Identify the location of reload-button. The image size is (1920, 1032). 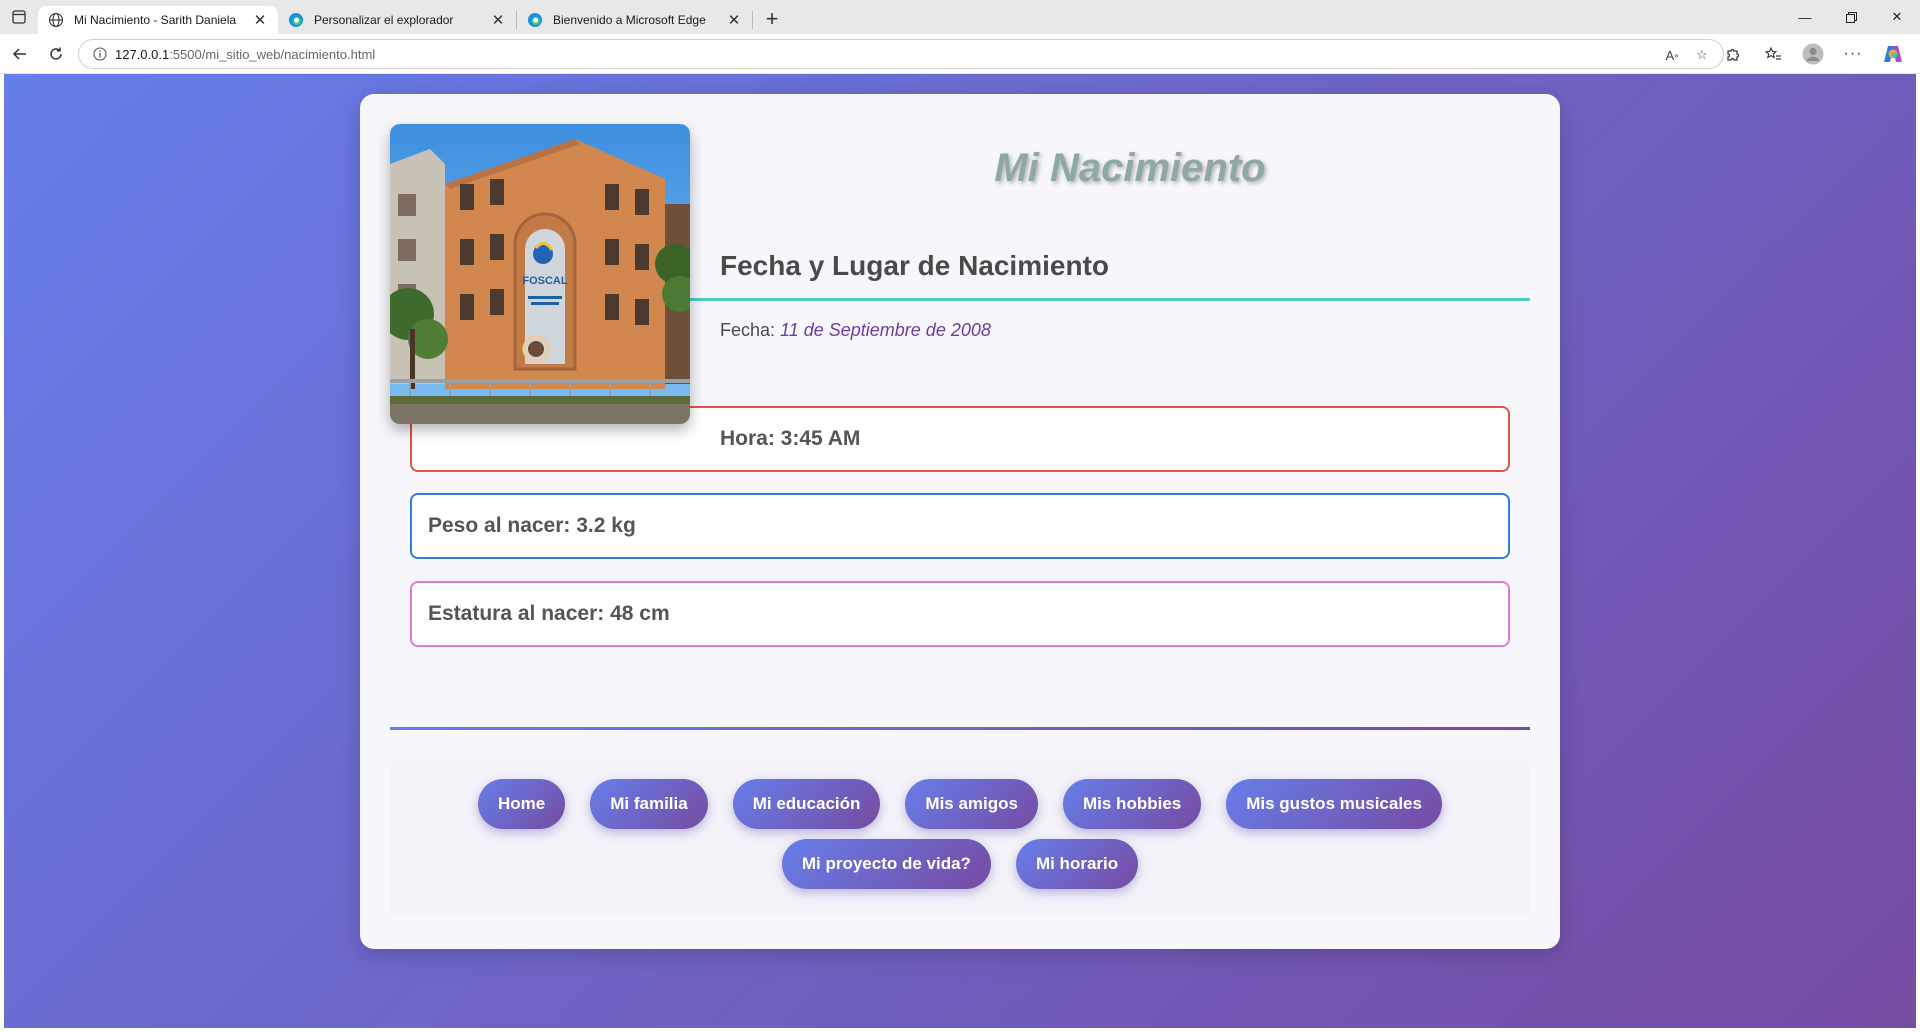
(56, 54).